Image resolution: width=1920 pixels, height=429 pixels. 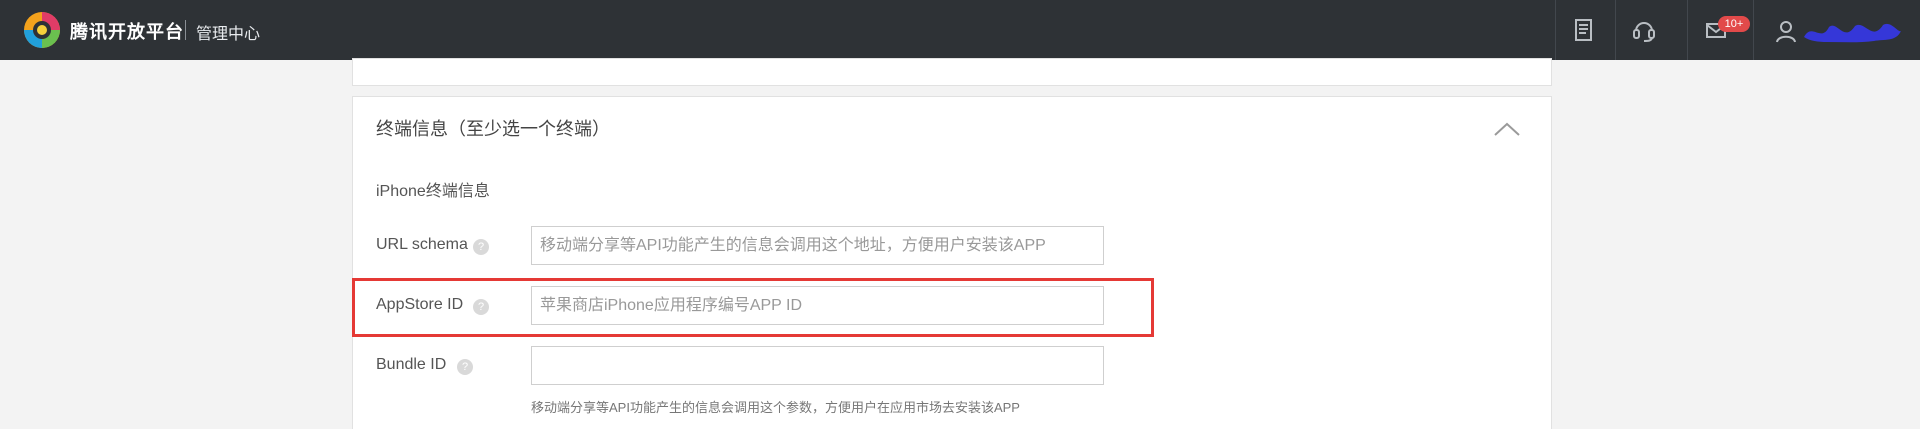 I want to click on bundle-id-input, so click(x=817, y=365).